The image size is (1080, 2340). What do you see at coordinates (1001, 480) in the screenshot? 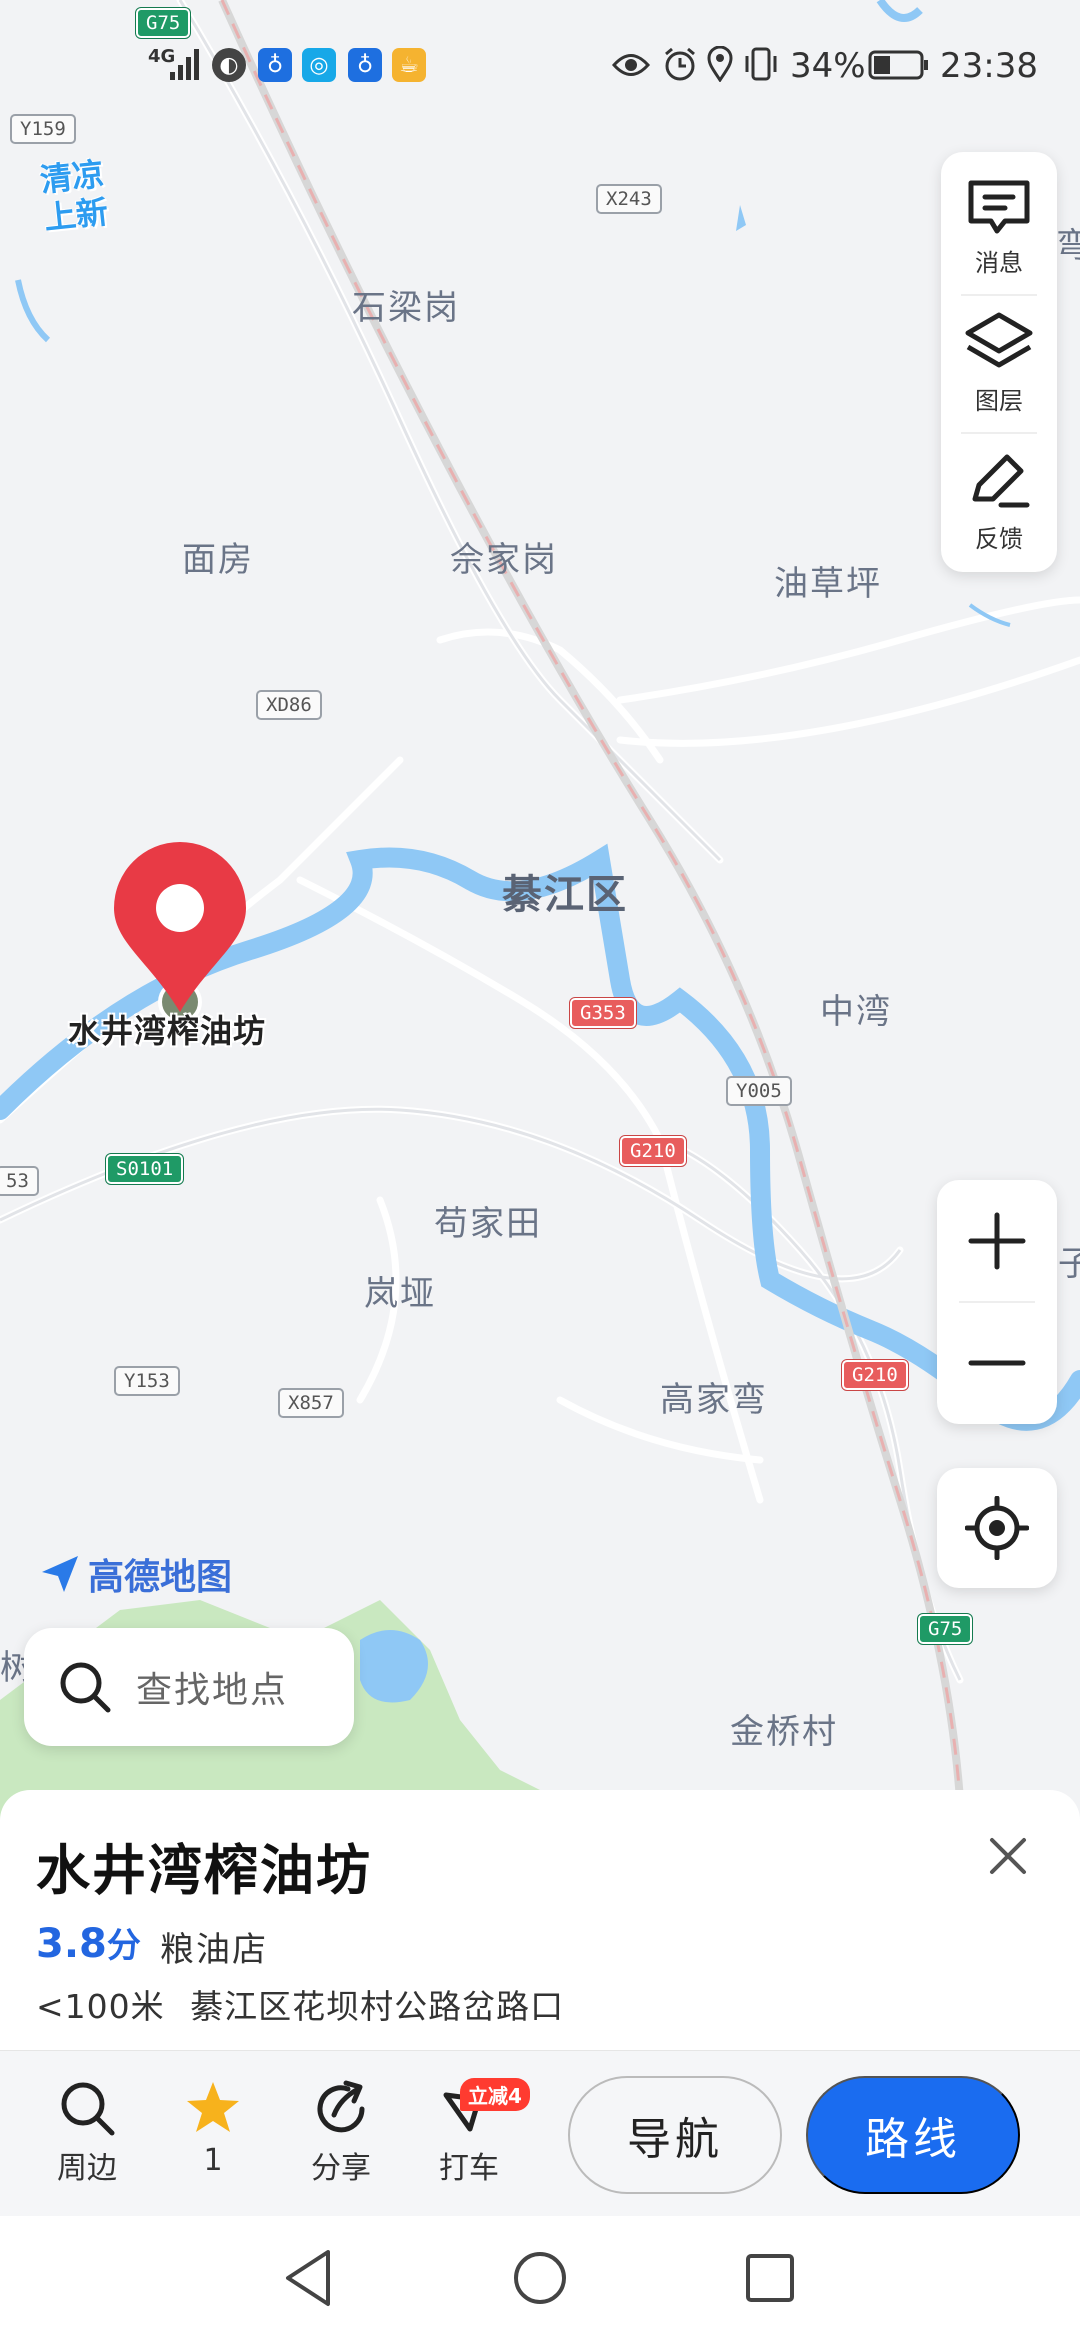
I see `edit-icon` at bounding box center [1001, 480].